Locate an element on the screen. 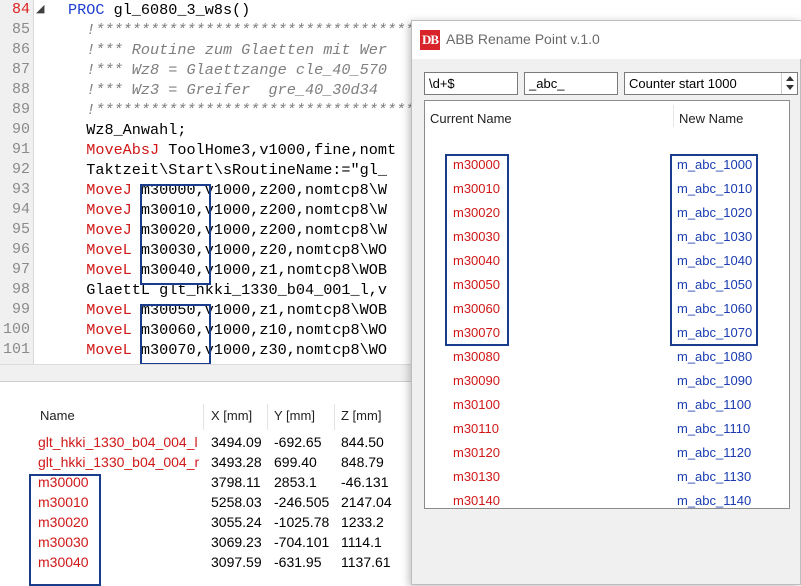 This screenshot has height=586, width=801. cell-value: 1114.1 is located at coordinates (361, 542).